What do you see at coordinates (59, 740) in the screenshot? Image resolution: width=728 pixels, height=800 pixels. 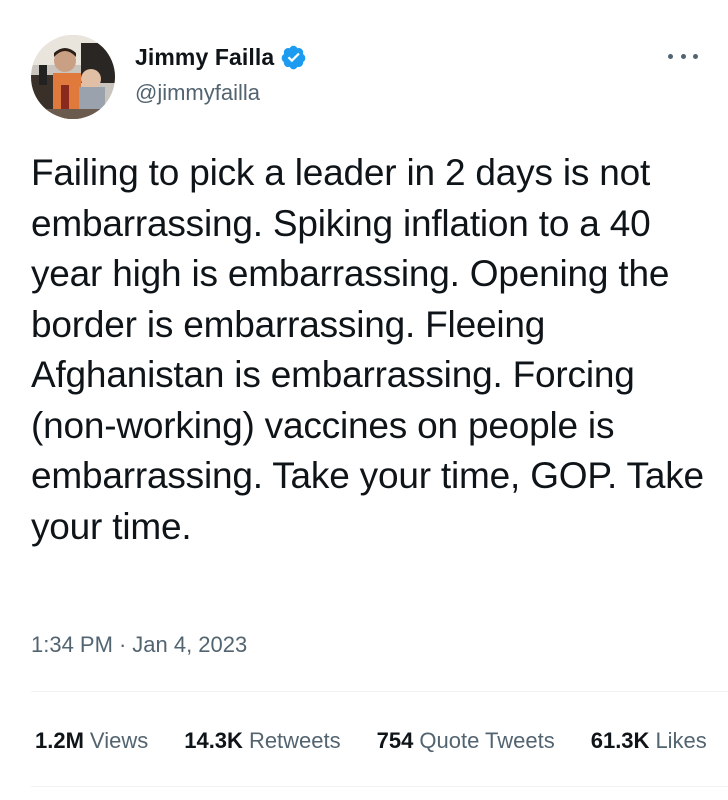 I see `views-count: 1.2M` at bounding box center [59, 740].